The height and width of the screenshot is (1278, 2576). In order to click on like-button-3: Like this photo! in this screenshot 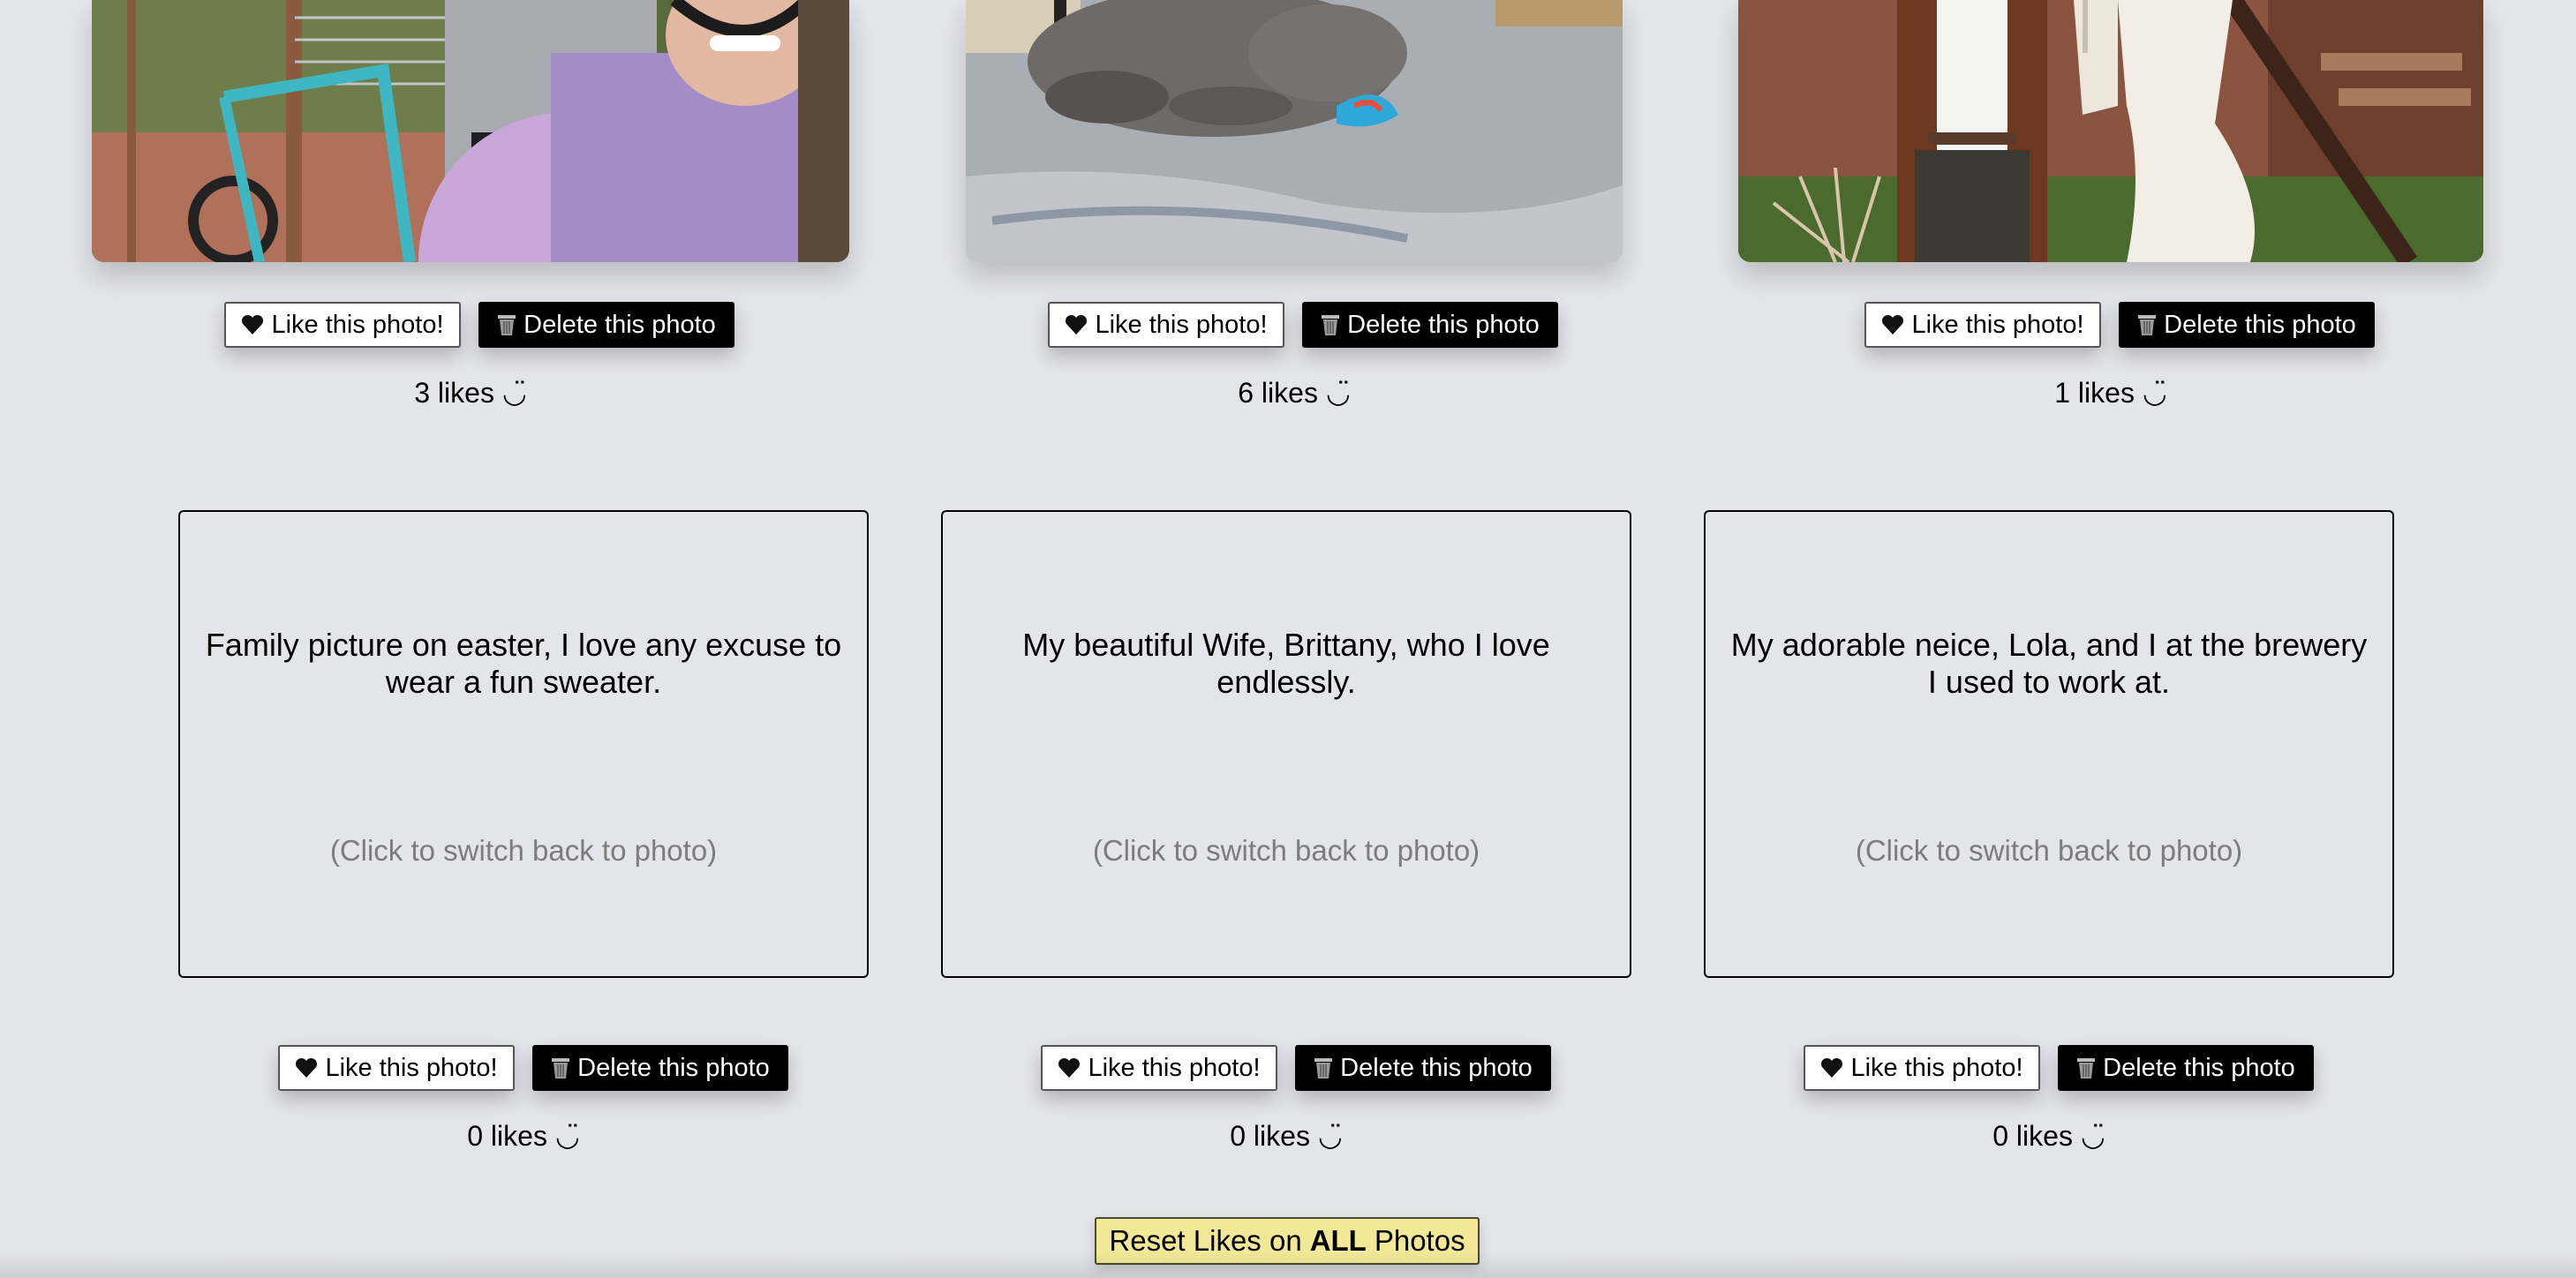, I will do `click(1983, 325)`.